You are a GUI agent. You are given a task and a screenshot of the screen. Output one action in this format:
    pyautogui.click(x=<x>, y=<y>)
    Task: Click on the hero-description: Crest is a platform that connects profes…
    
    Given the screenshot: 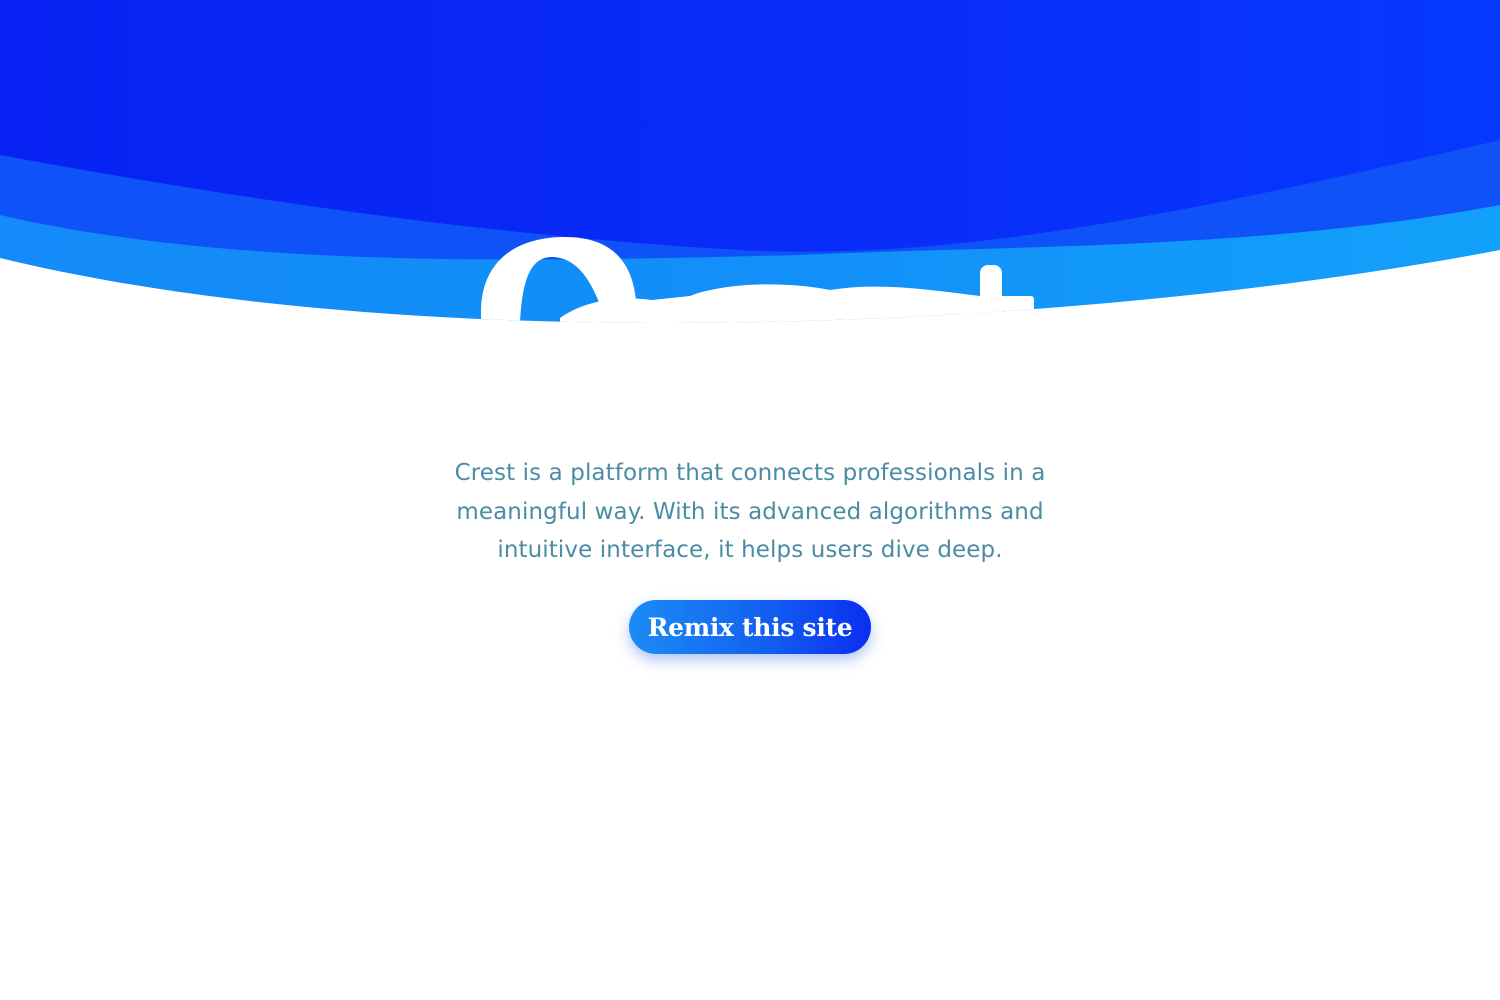 What is the action you would take?
    pyautogui.click(x=750, y=511)
    